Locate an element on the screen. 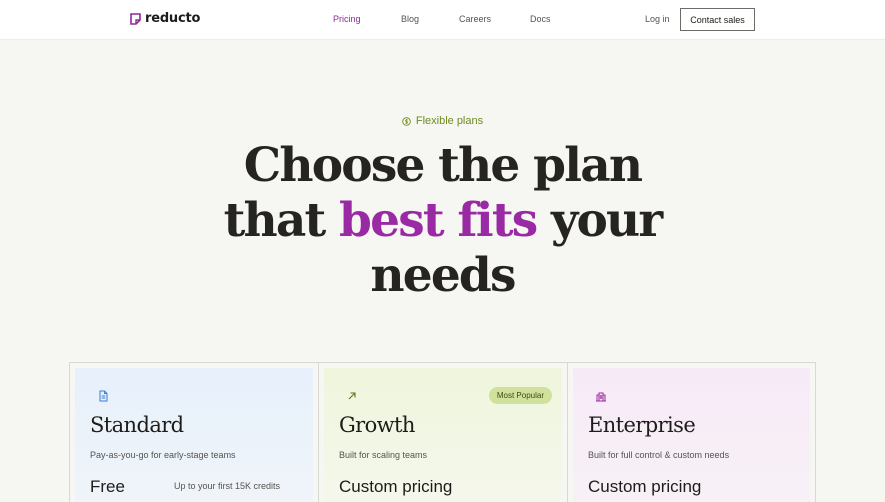  most-popular-badge: Most Popular is located at coordinates (520, 395).